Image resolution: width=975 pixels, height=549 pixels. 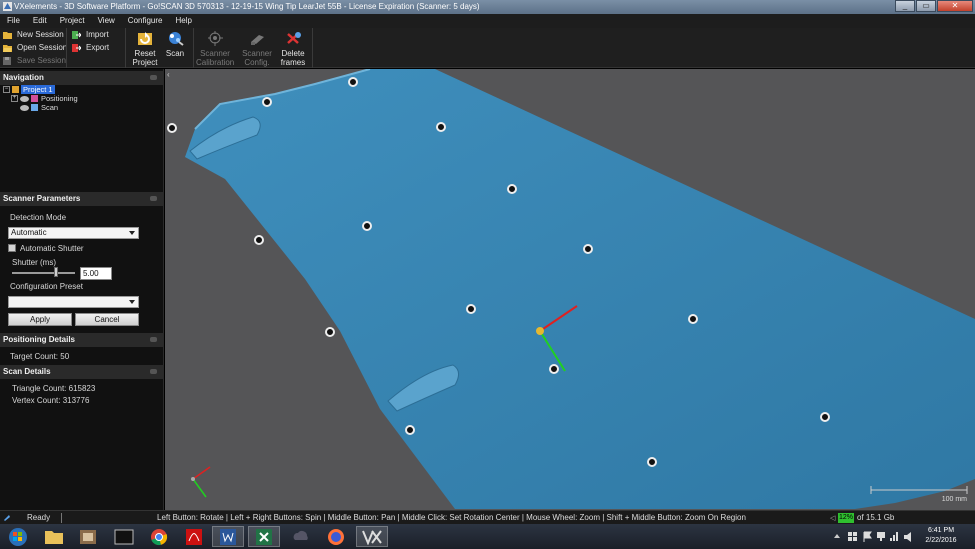 I want to click on automatic-shutter-label: Automatic Shutter, so click(x=52, y=248).